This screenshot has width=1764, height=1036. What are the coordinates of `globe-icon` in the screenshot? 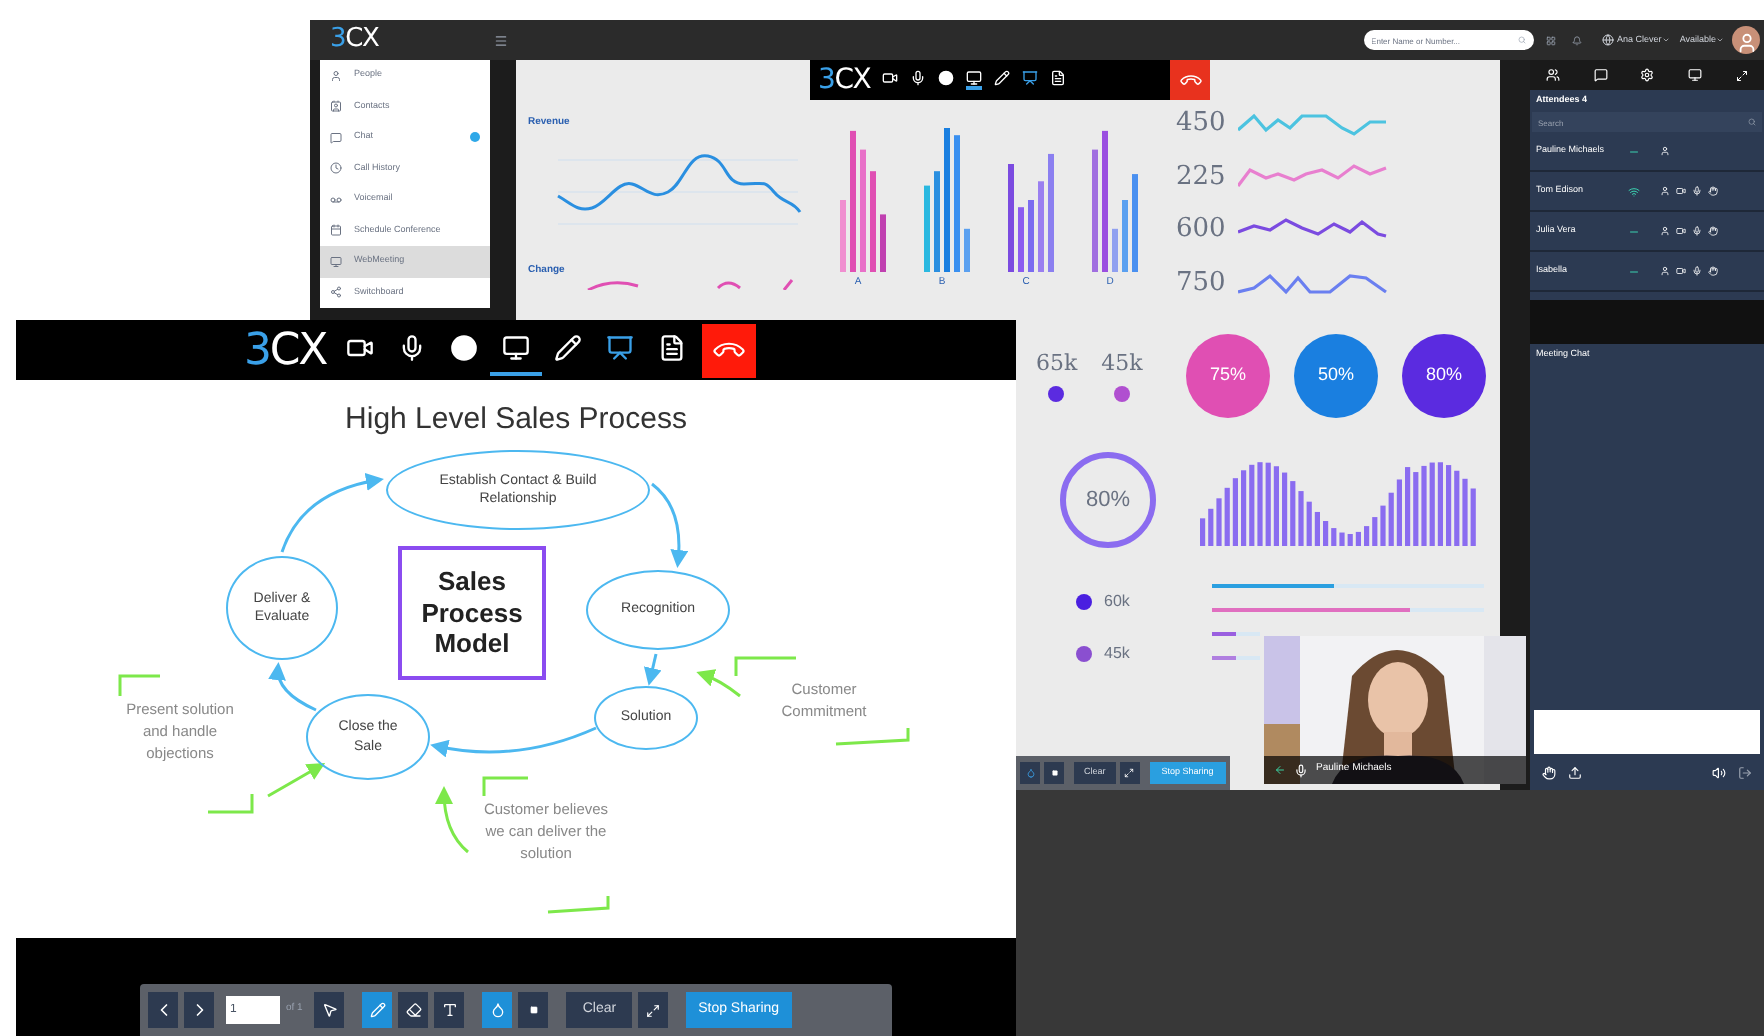 It's located at (1607, 40).